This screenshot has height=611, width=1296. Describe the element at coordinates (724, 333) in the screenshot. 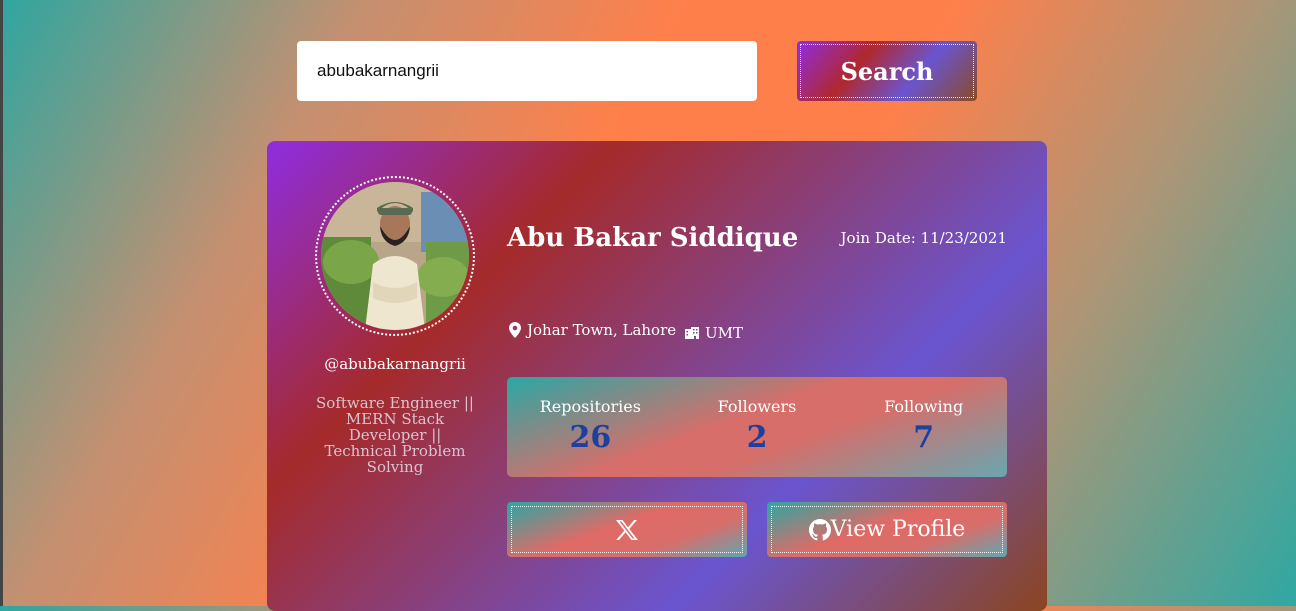

I see `company-text: UMT` at that location.